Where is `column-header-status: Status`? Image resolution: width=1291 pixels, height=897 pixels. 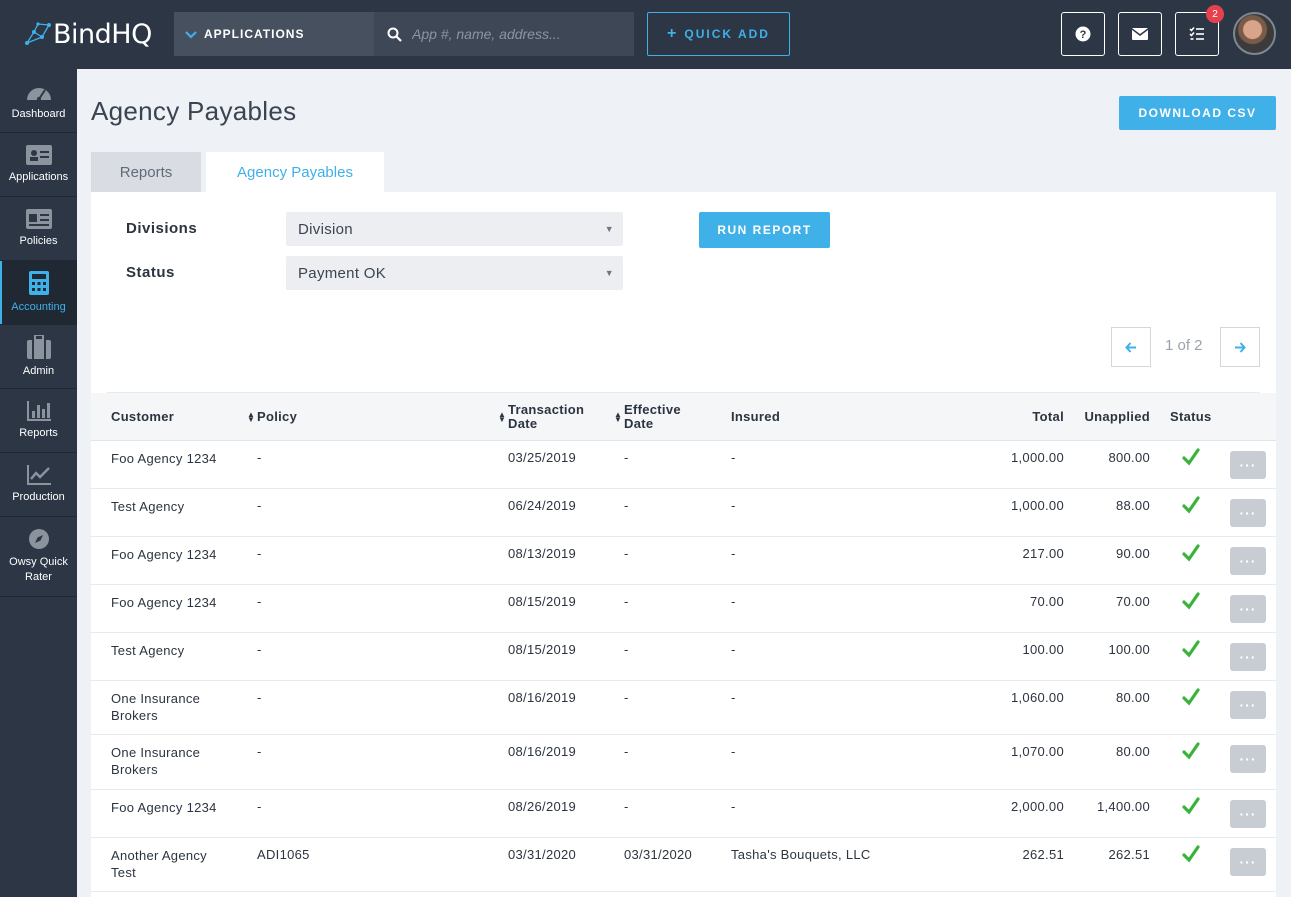 column-header-status: Status is located at coordinates (1191, 416).